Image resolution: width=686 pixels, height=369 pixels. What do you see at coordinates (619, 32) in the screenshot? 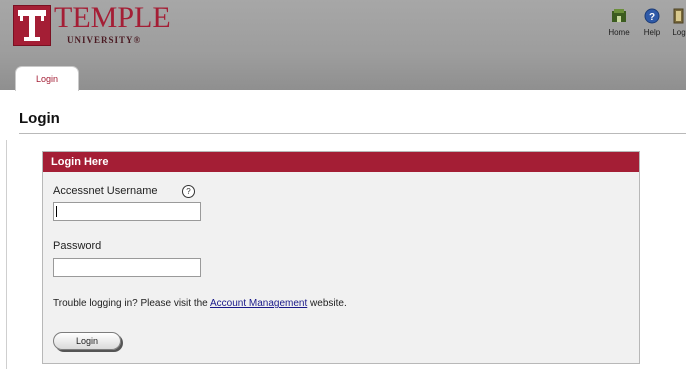
I see `home-label: Home` at bounding box center [619, 32].